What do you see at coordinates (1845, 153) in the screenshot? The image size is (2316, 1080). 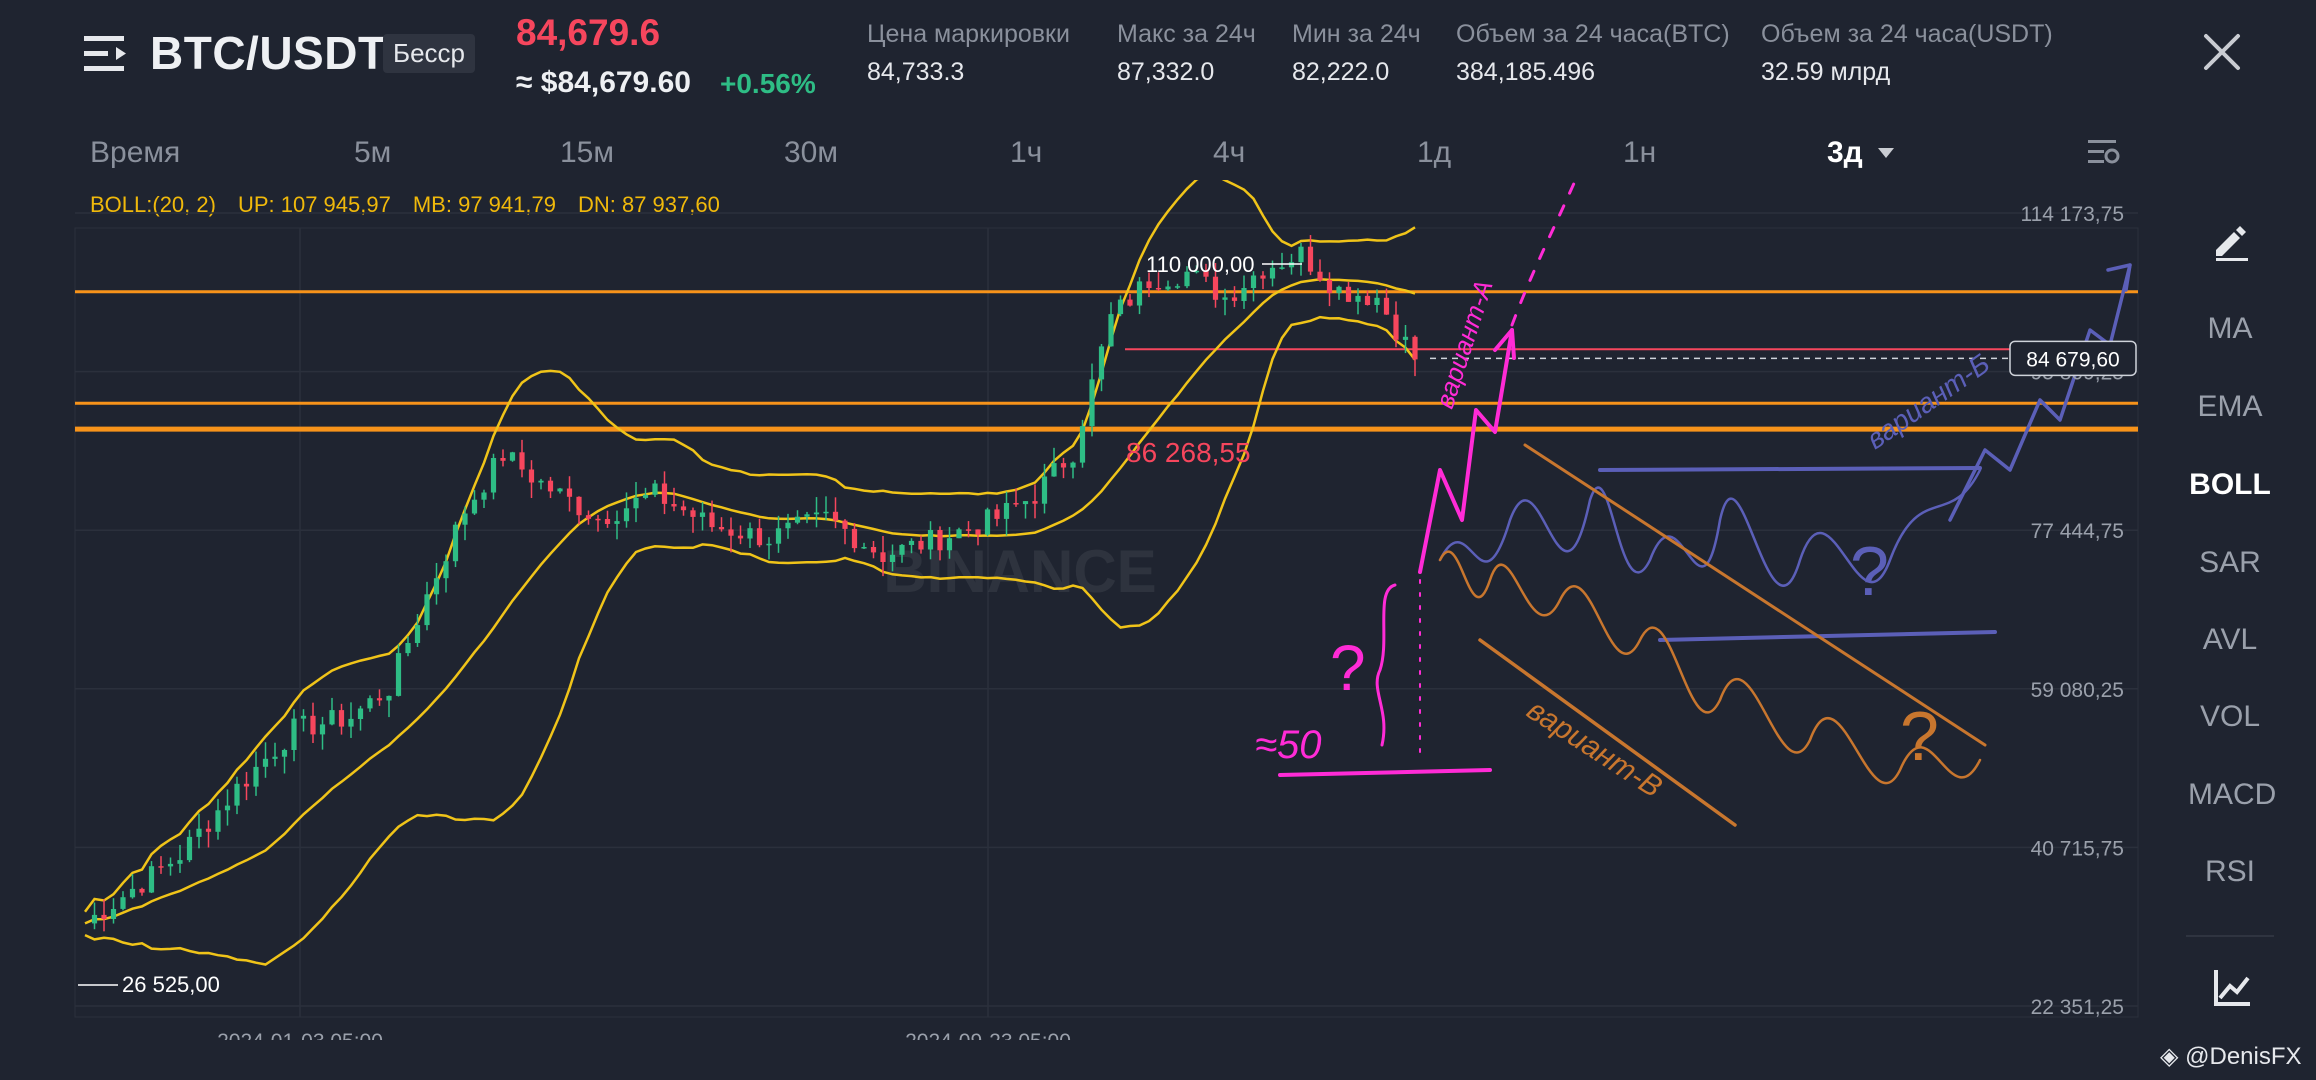 I see `tab-3d: 3д` at bounding box center [1845, 153].